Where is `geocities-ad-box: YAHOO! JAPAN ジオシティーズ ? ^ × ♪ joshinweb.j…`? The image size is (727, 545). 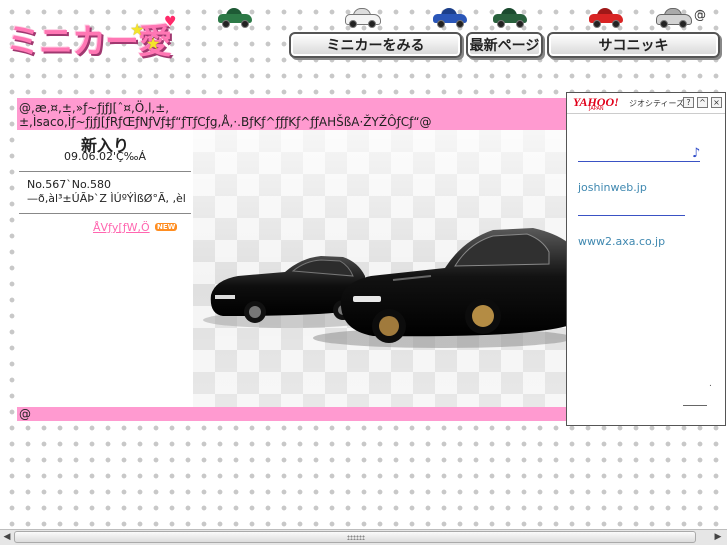 geocities-ad-box: YAHOO! JAPAN ジオシティーズ ? ^ × ♪ joshinweb.j… is located at coordinates (646, 259).